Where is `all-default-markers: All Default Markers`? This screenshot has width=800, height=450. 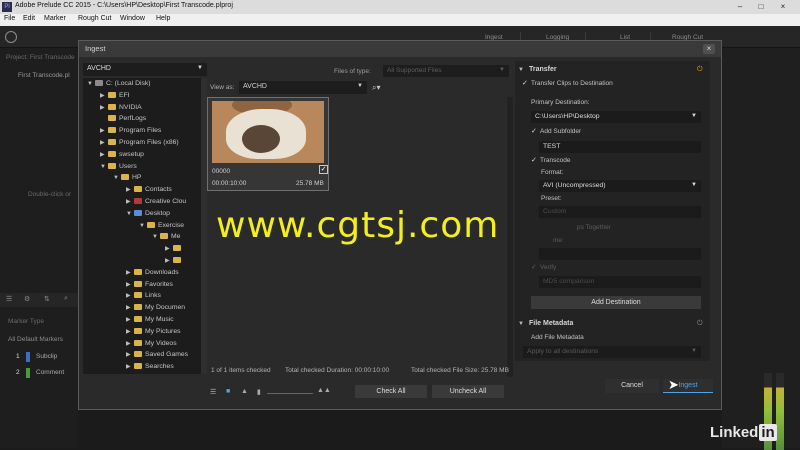
all-default-markers: All Default Markers is located at coordinates (35, 339).